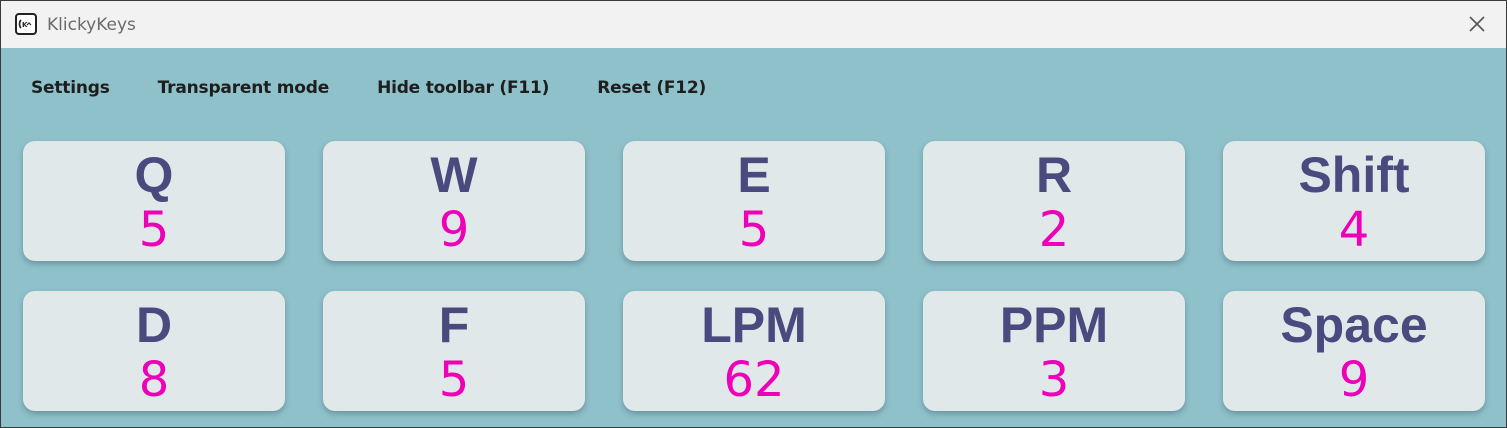 The image size is (1507, 428). I want to click on key-count: 8, so click(154, 380).